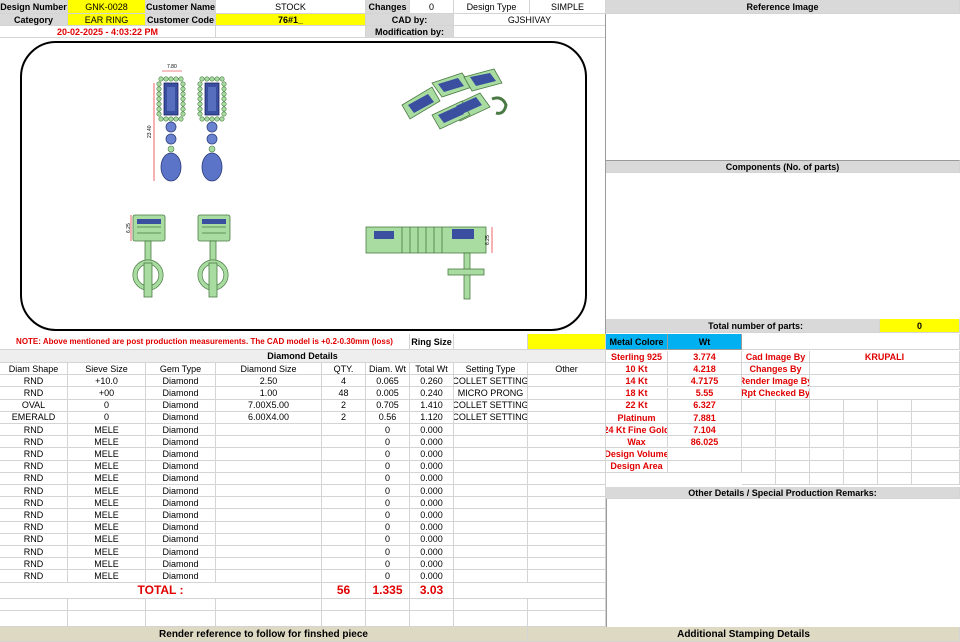 This screenshot has height=642, width=960. I want to click on metal-weight: 7.104, so click(705, 430).